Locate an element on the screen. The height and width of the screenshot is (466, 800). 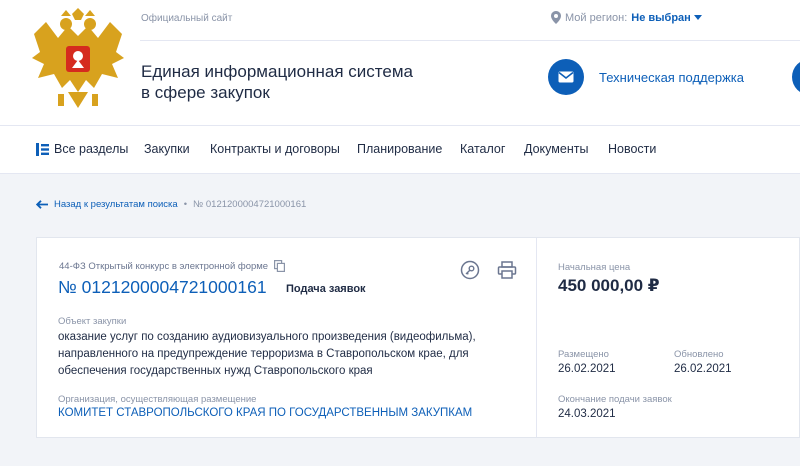
menu-grid-icon is located at coordinates (42, 149).